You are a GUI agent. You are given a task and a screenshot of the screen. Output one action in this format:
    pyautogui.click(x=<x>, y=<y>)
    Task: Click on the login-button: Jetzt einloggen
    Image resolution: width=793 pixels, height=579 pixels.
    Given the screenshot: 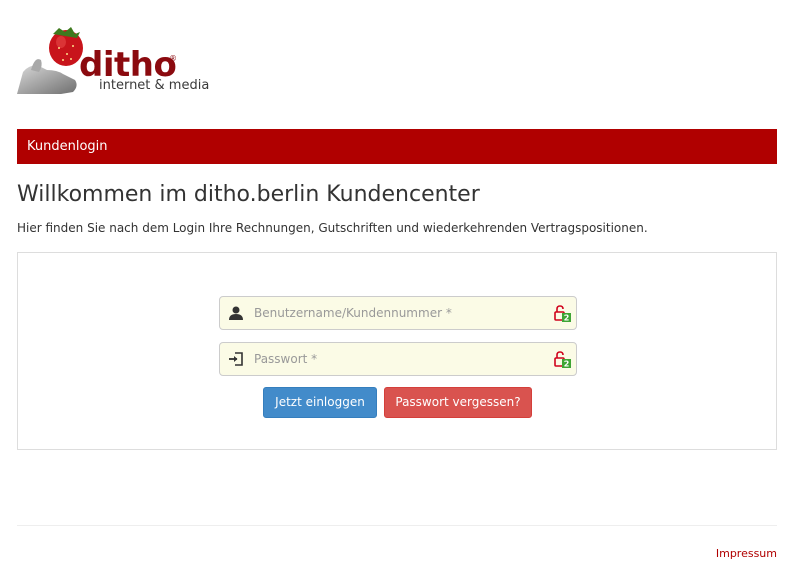 What is the action you would take?
    pyautogui.click(x=320, y=402)
    